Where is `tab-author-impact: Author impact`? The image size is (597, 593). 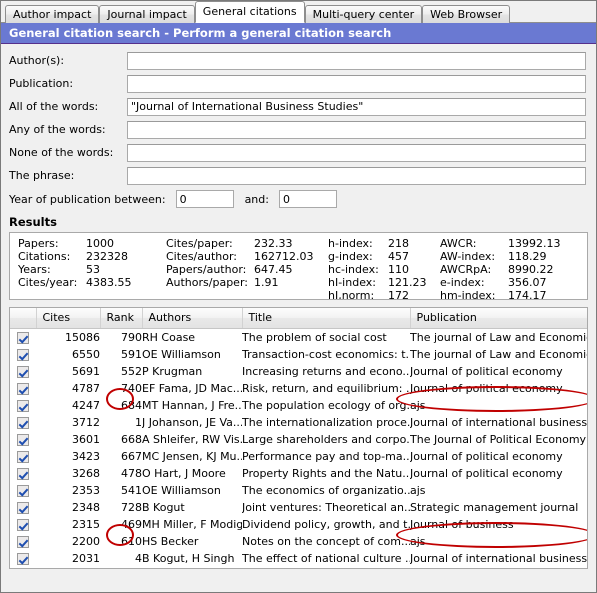 tab-author-impact: Author impact is located at coordinates (52, 14).